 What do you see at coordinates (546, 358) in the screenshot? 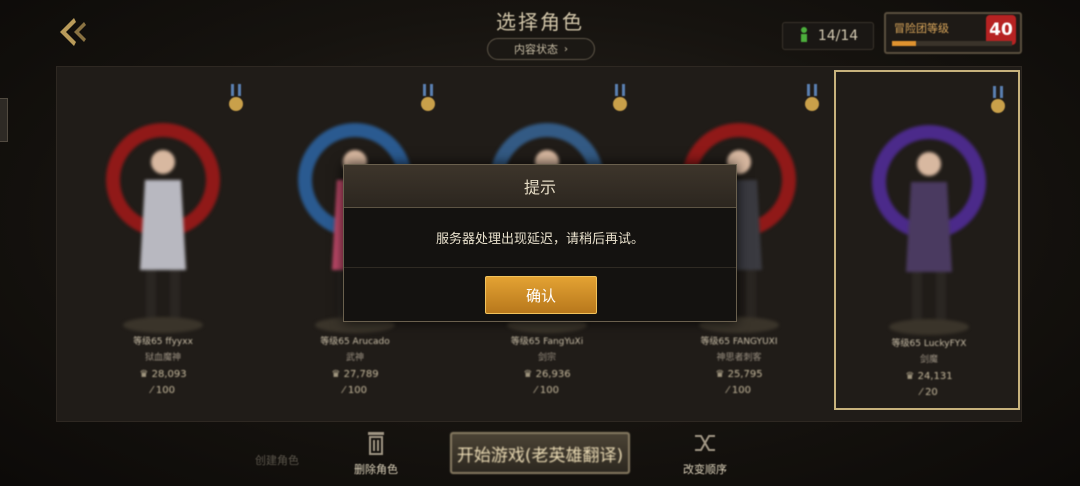
I see `character-class: 剑宗` at bounding box center [546, 358].